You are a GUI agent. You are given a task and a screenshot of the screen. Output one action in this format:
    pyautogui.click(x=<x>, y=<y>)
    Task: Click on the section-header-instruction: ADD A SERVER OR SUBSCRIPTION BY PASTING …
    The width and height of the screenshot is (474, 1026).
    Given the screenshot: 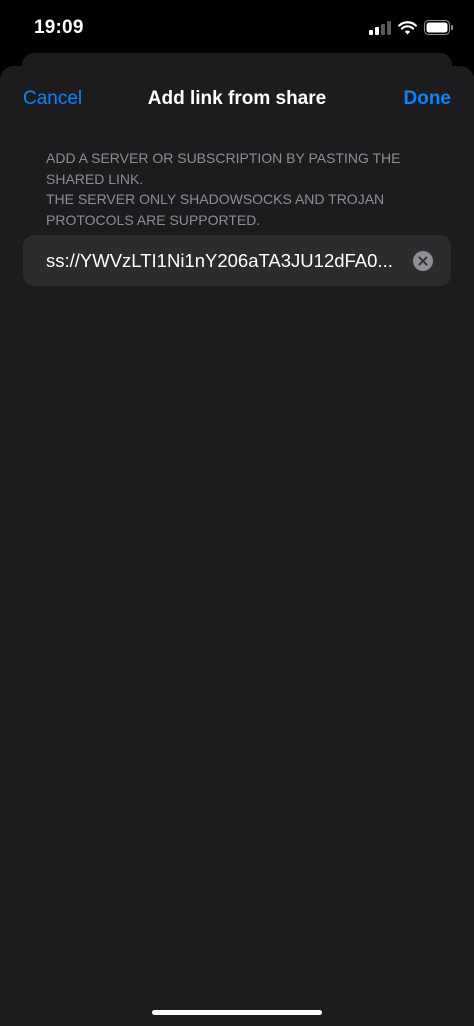 What is the action you would take?
    pyautogui.click(x=223, y=168)
    